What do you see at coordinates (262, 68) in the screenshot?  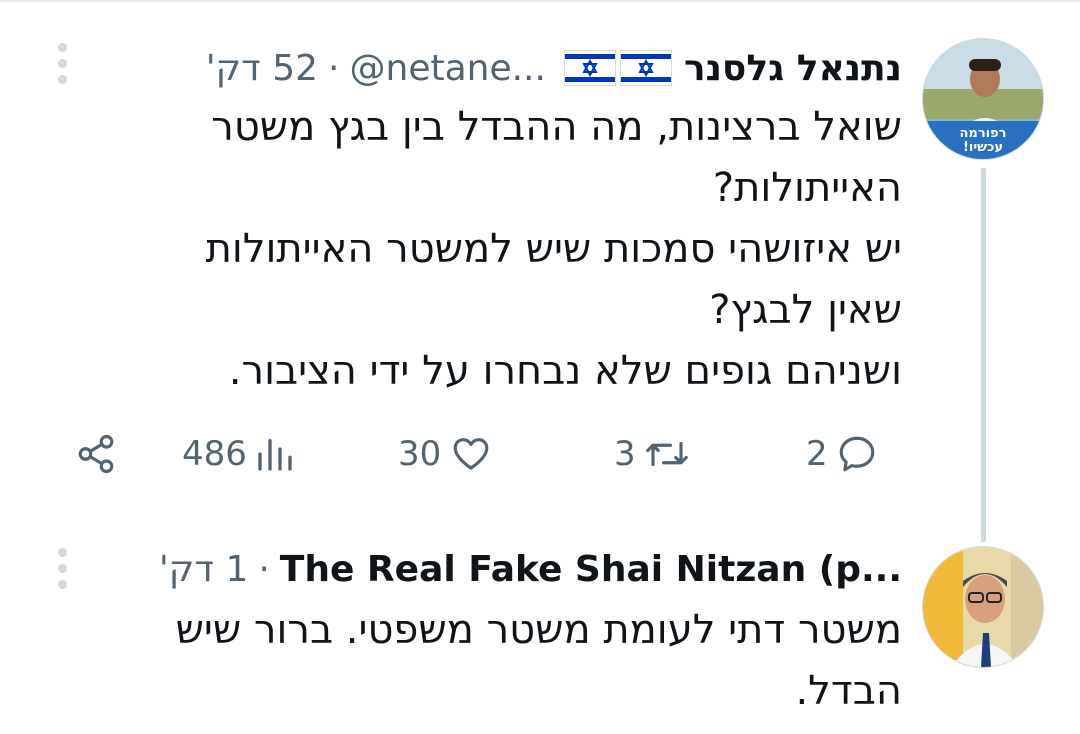 I see `tweet-timestamp: 52 דק'` at bounding box center [262, 68].